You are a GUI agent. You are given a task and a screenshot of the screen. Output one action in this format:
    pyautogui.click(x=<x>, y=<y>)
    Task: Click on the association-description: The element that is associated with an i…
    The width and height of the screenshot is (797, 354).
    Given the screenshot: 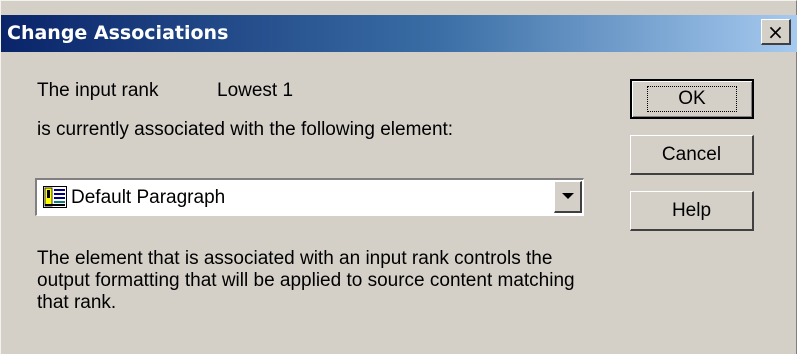 What is the action you would take?
    pyautogui.click(x=306, y=280)
    